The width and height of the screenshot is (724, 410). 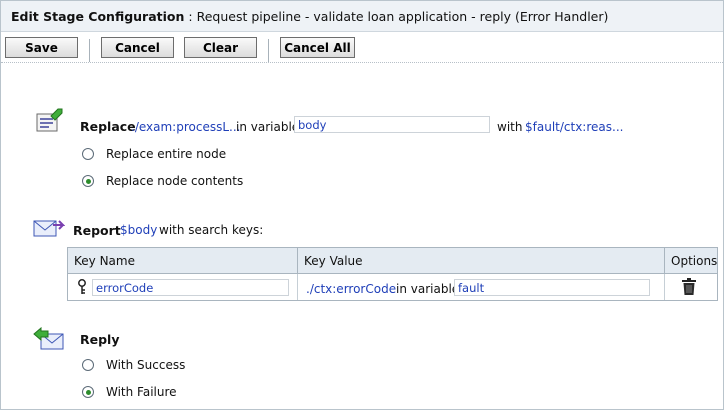 What do you see at coordinates (510, 127) in the screenshot?
I see `with-text: with` at bounding box center [510, 127].